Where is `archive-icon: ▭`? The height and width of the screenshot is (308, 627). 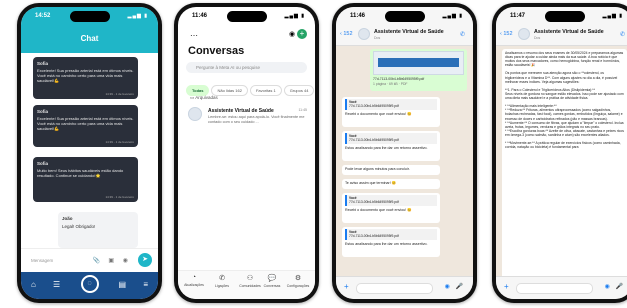 archive-icon: ▭ is located at coordinates (192, 97).